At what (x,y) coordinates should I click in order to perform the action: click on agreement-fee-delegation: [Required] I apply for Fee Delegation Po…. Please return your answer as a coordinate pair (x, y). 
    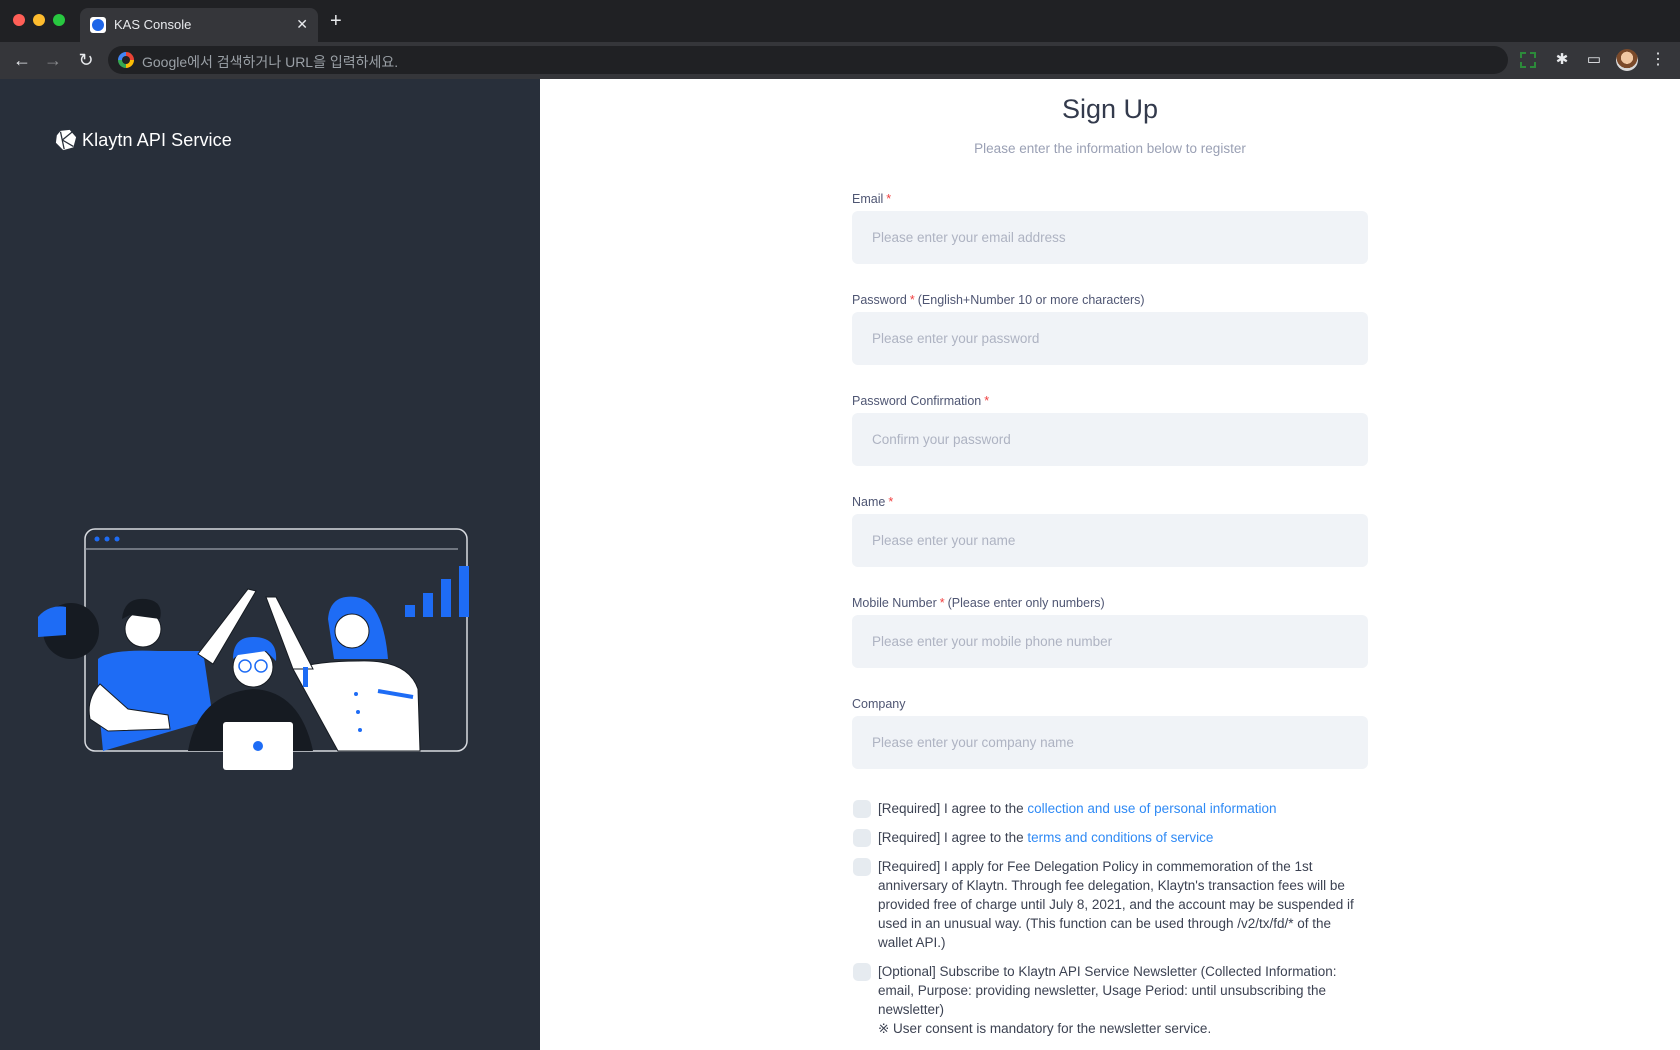
    Looking at the image, I should click on (1111, 904).